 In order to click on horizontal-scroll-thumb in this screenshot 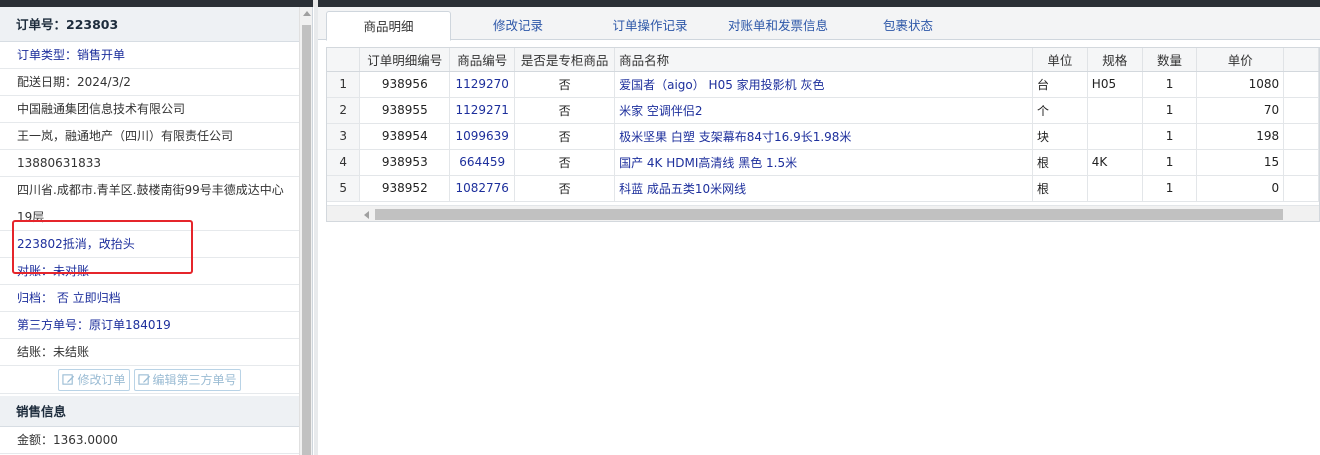, I will do `click(829, 214)`.